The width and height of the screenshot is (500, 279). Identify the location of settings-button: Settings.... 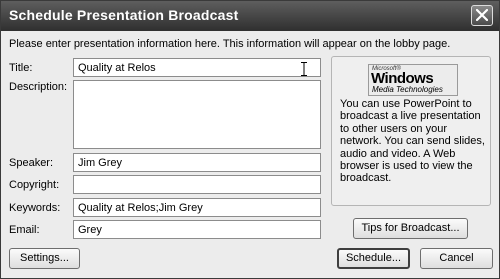
(44, 258).